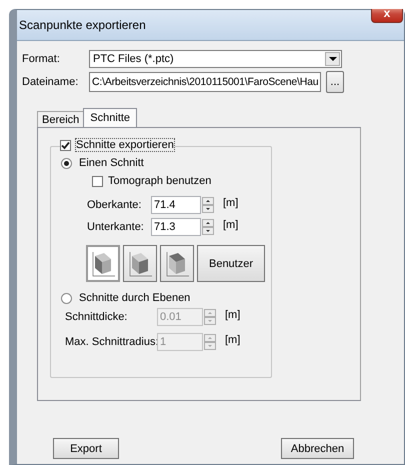  Describe the element at coordinates (176, 205) in the screenshot. I see `number-field: 71.4` at that location.